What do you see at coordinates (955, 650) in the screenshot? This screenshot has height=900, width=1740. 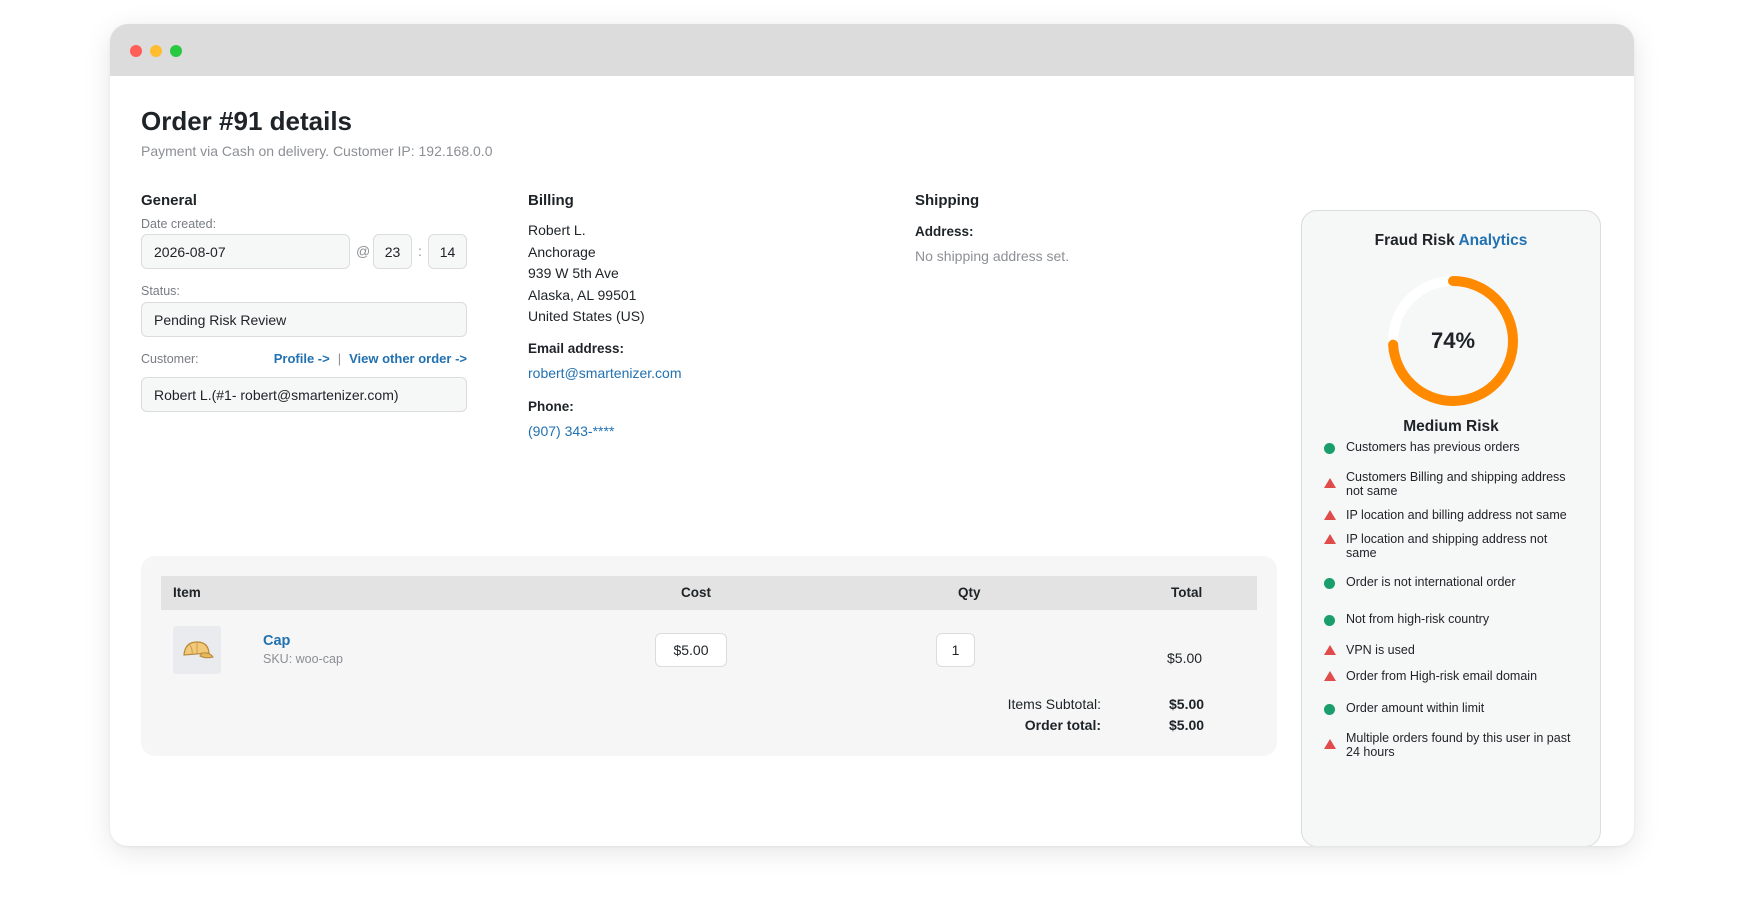 I see `item-qty-input: 1` at bounding box center [955, 650].